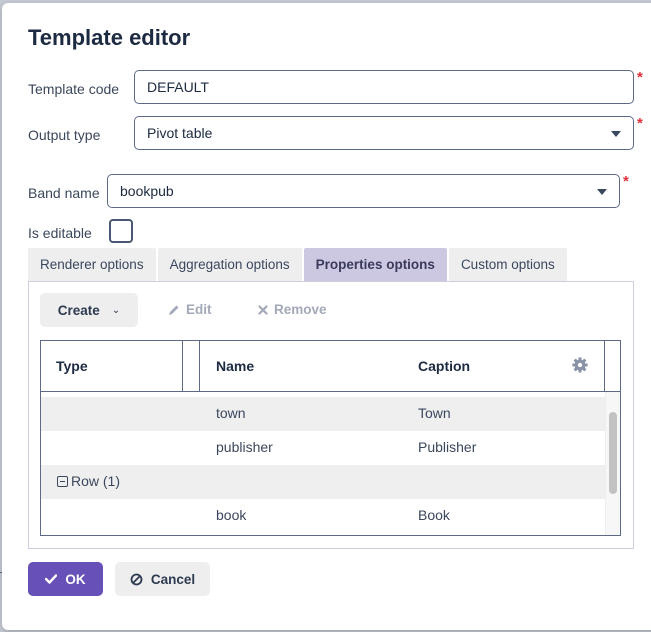 The height and width of the screenshot is (632, 651). What do you see at coordinates (330, 366) in the screenshot?
I see `grid-header: Type Name Caption` at bounding box center [330, 366].